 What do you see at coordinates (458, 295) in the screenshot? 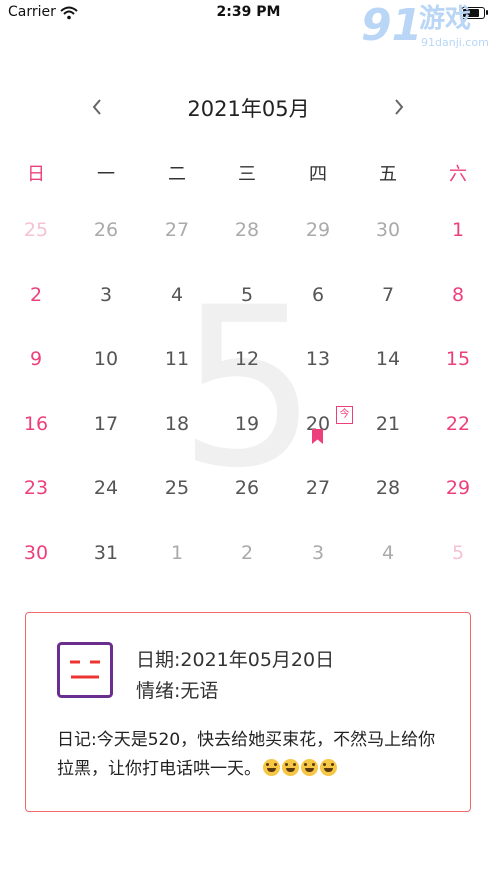
I see `calendar-day: 8` at bounding box center [458, 295].